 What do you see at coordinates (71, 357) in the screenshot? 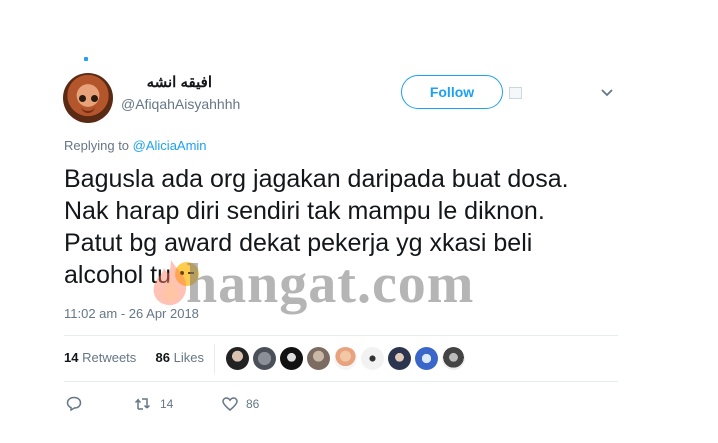
I see `retweets-count: 14` at bounding box center [71, 357].